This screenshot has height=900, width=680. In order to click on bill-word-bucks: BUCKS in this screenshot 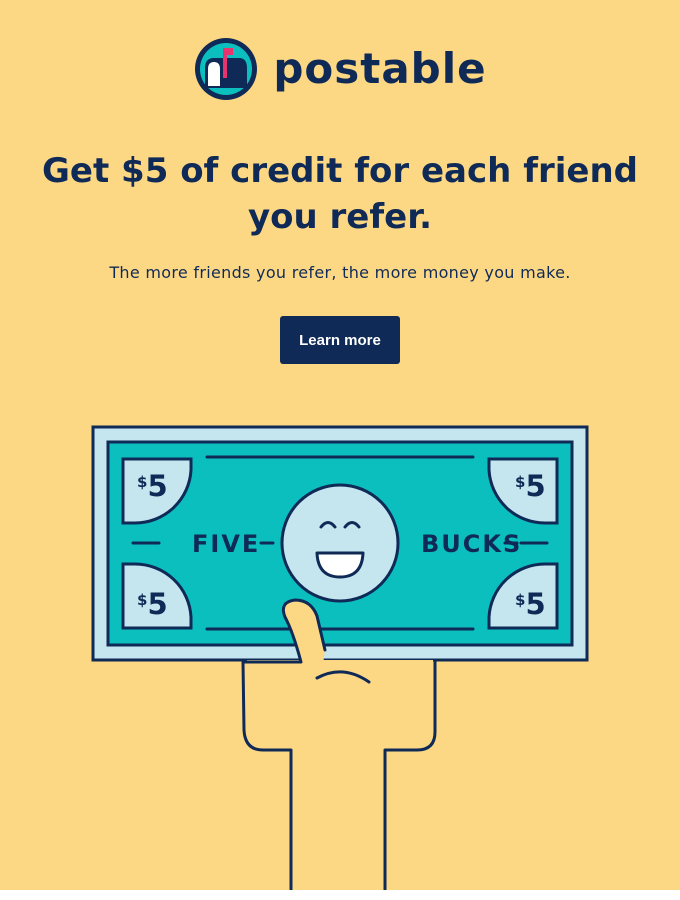, I will do `click(471, 544)`.